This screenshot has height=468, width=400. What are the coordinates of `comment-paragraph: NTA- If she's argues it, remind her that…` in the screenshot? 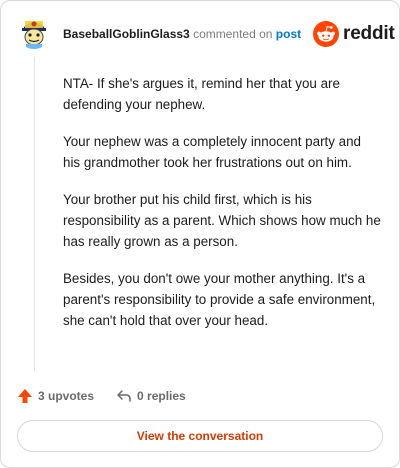 It's located at (201, 94).